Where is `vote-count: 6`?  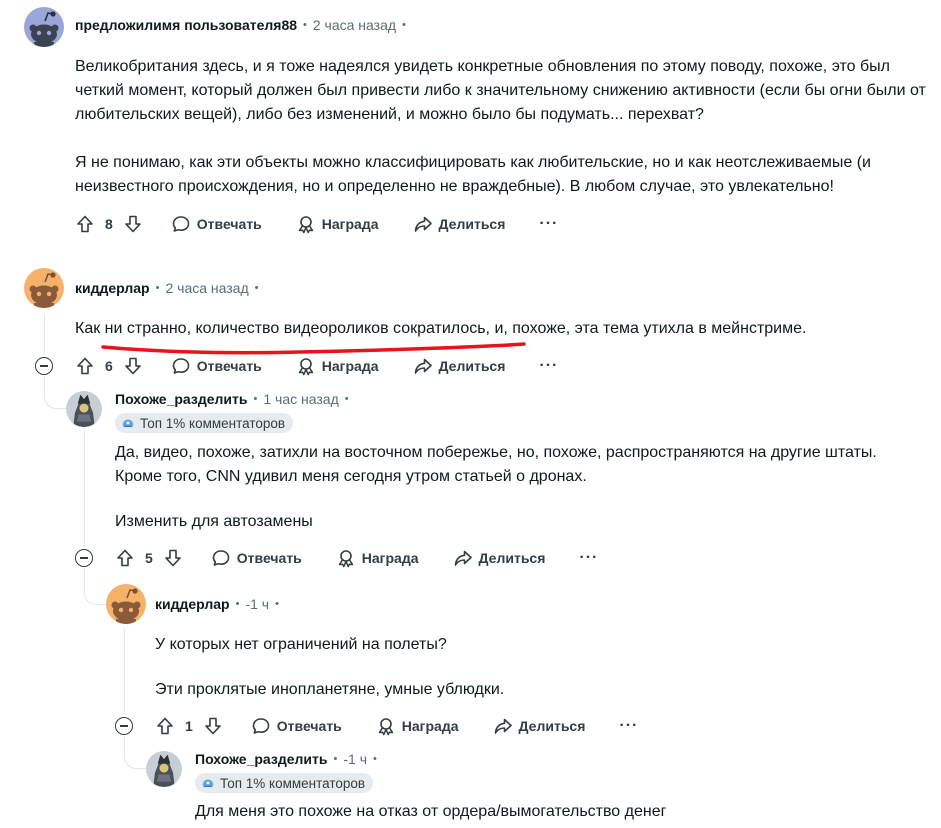 vote-count: 6 is located at coordinates (109, 366).